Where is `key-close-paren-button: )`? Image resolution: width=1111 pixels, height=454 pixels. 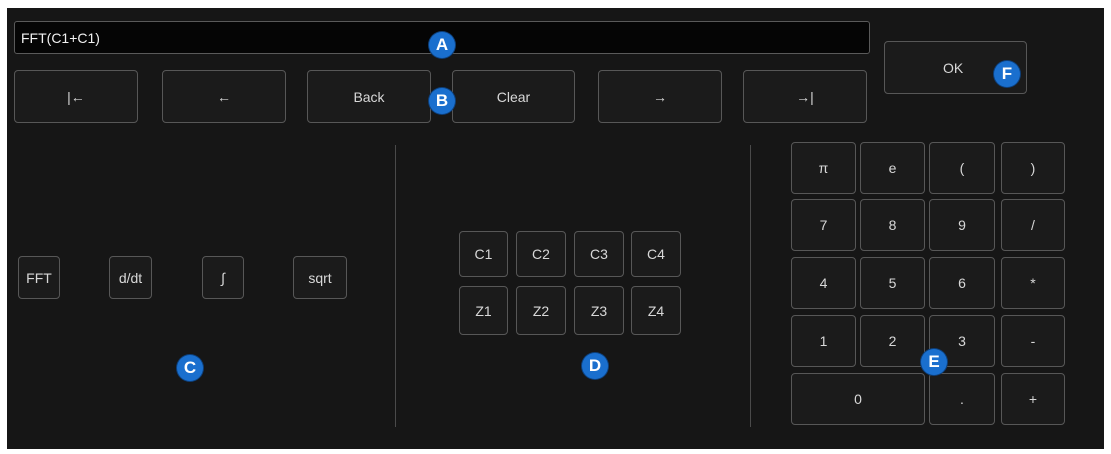
key-close-paren-button: ) is located at coordinates (1033, 168).